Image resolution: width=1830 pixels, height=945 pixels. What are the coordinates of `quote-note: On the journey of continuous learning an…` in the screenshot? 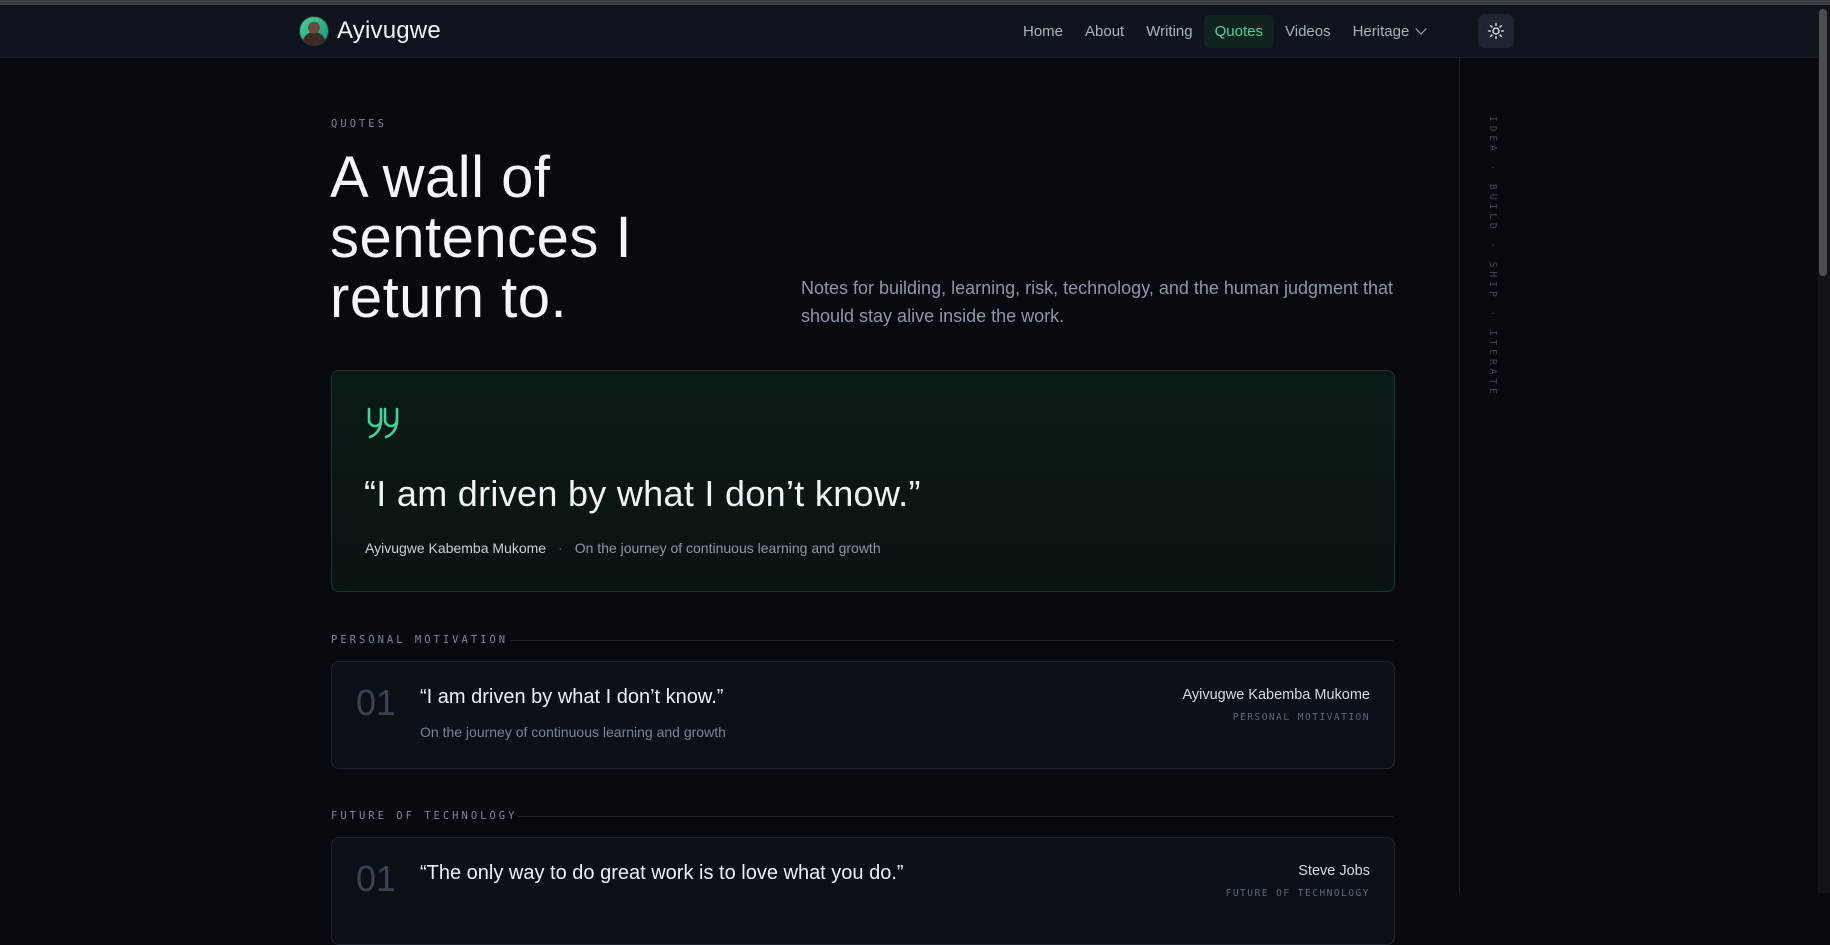 It's located at (573, 732).